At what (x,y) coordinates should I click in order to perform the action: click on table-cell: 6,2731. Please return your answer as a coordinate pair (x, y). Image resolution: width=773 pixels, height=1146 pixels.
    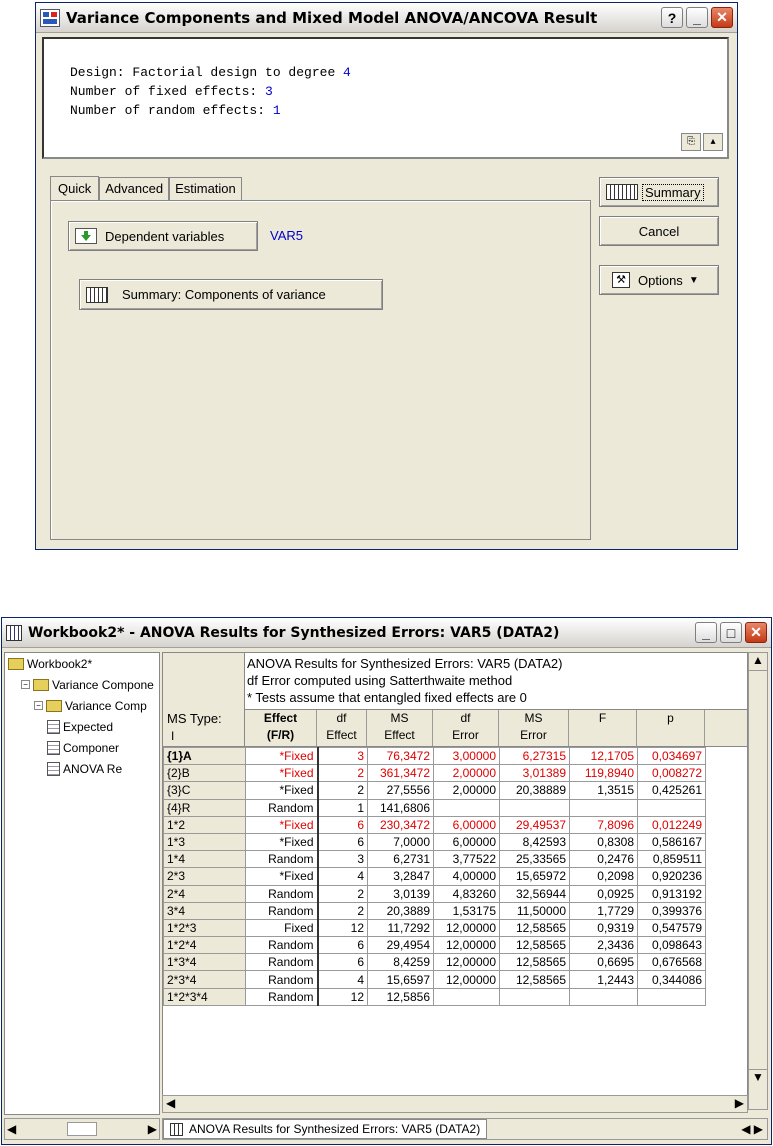
    Looking at the image, I should click on (400, 859).